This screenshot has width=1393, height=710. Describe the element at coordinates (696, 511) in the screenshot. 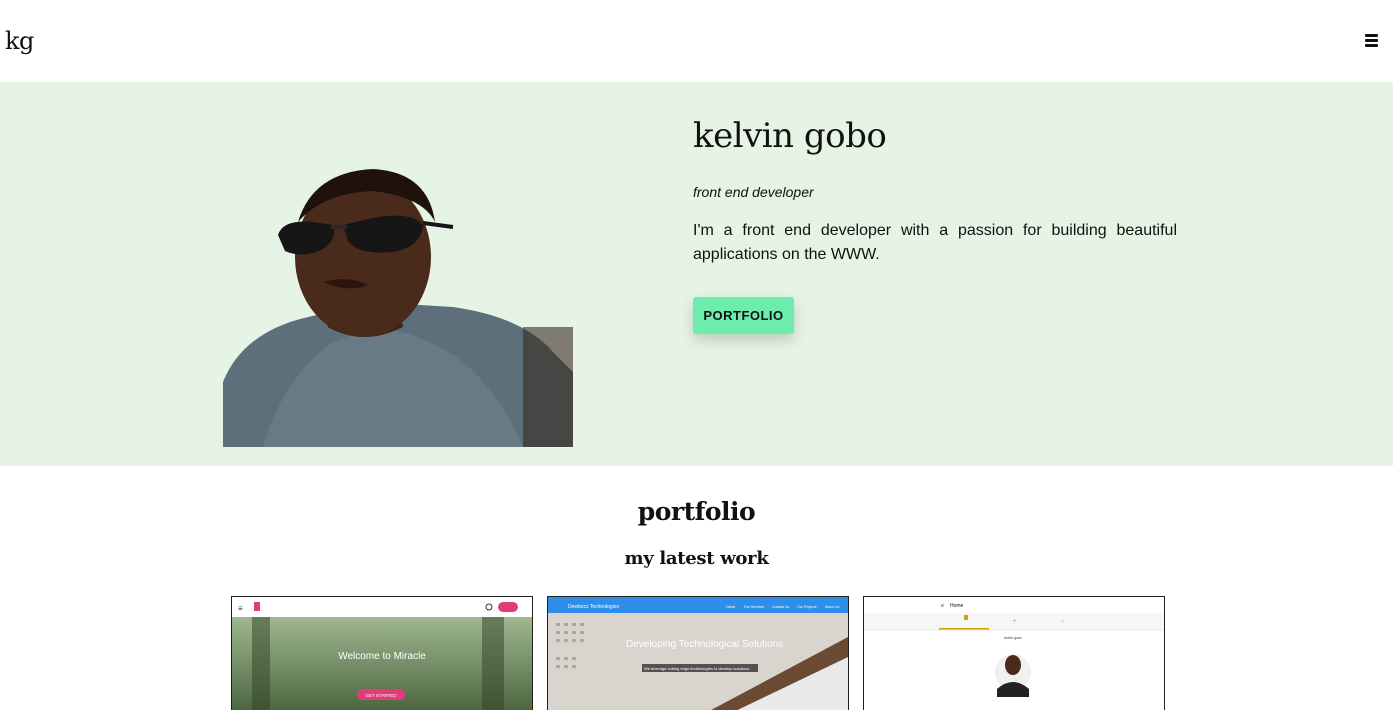

I see `portfolio-title: portfolio` at that location.